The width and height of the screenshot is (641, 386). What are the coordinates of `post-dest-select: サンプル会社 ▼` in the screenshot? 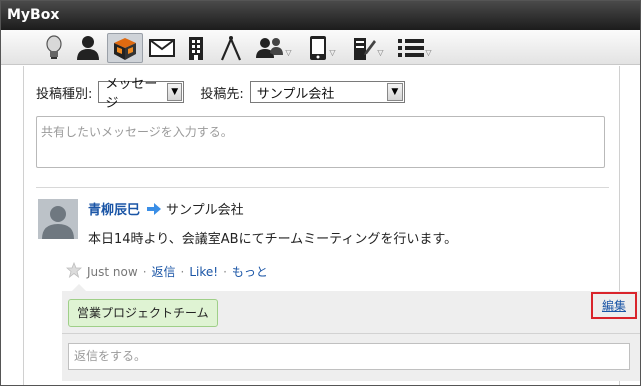 It's located at (327, 92).